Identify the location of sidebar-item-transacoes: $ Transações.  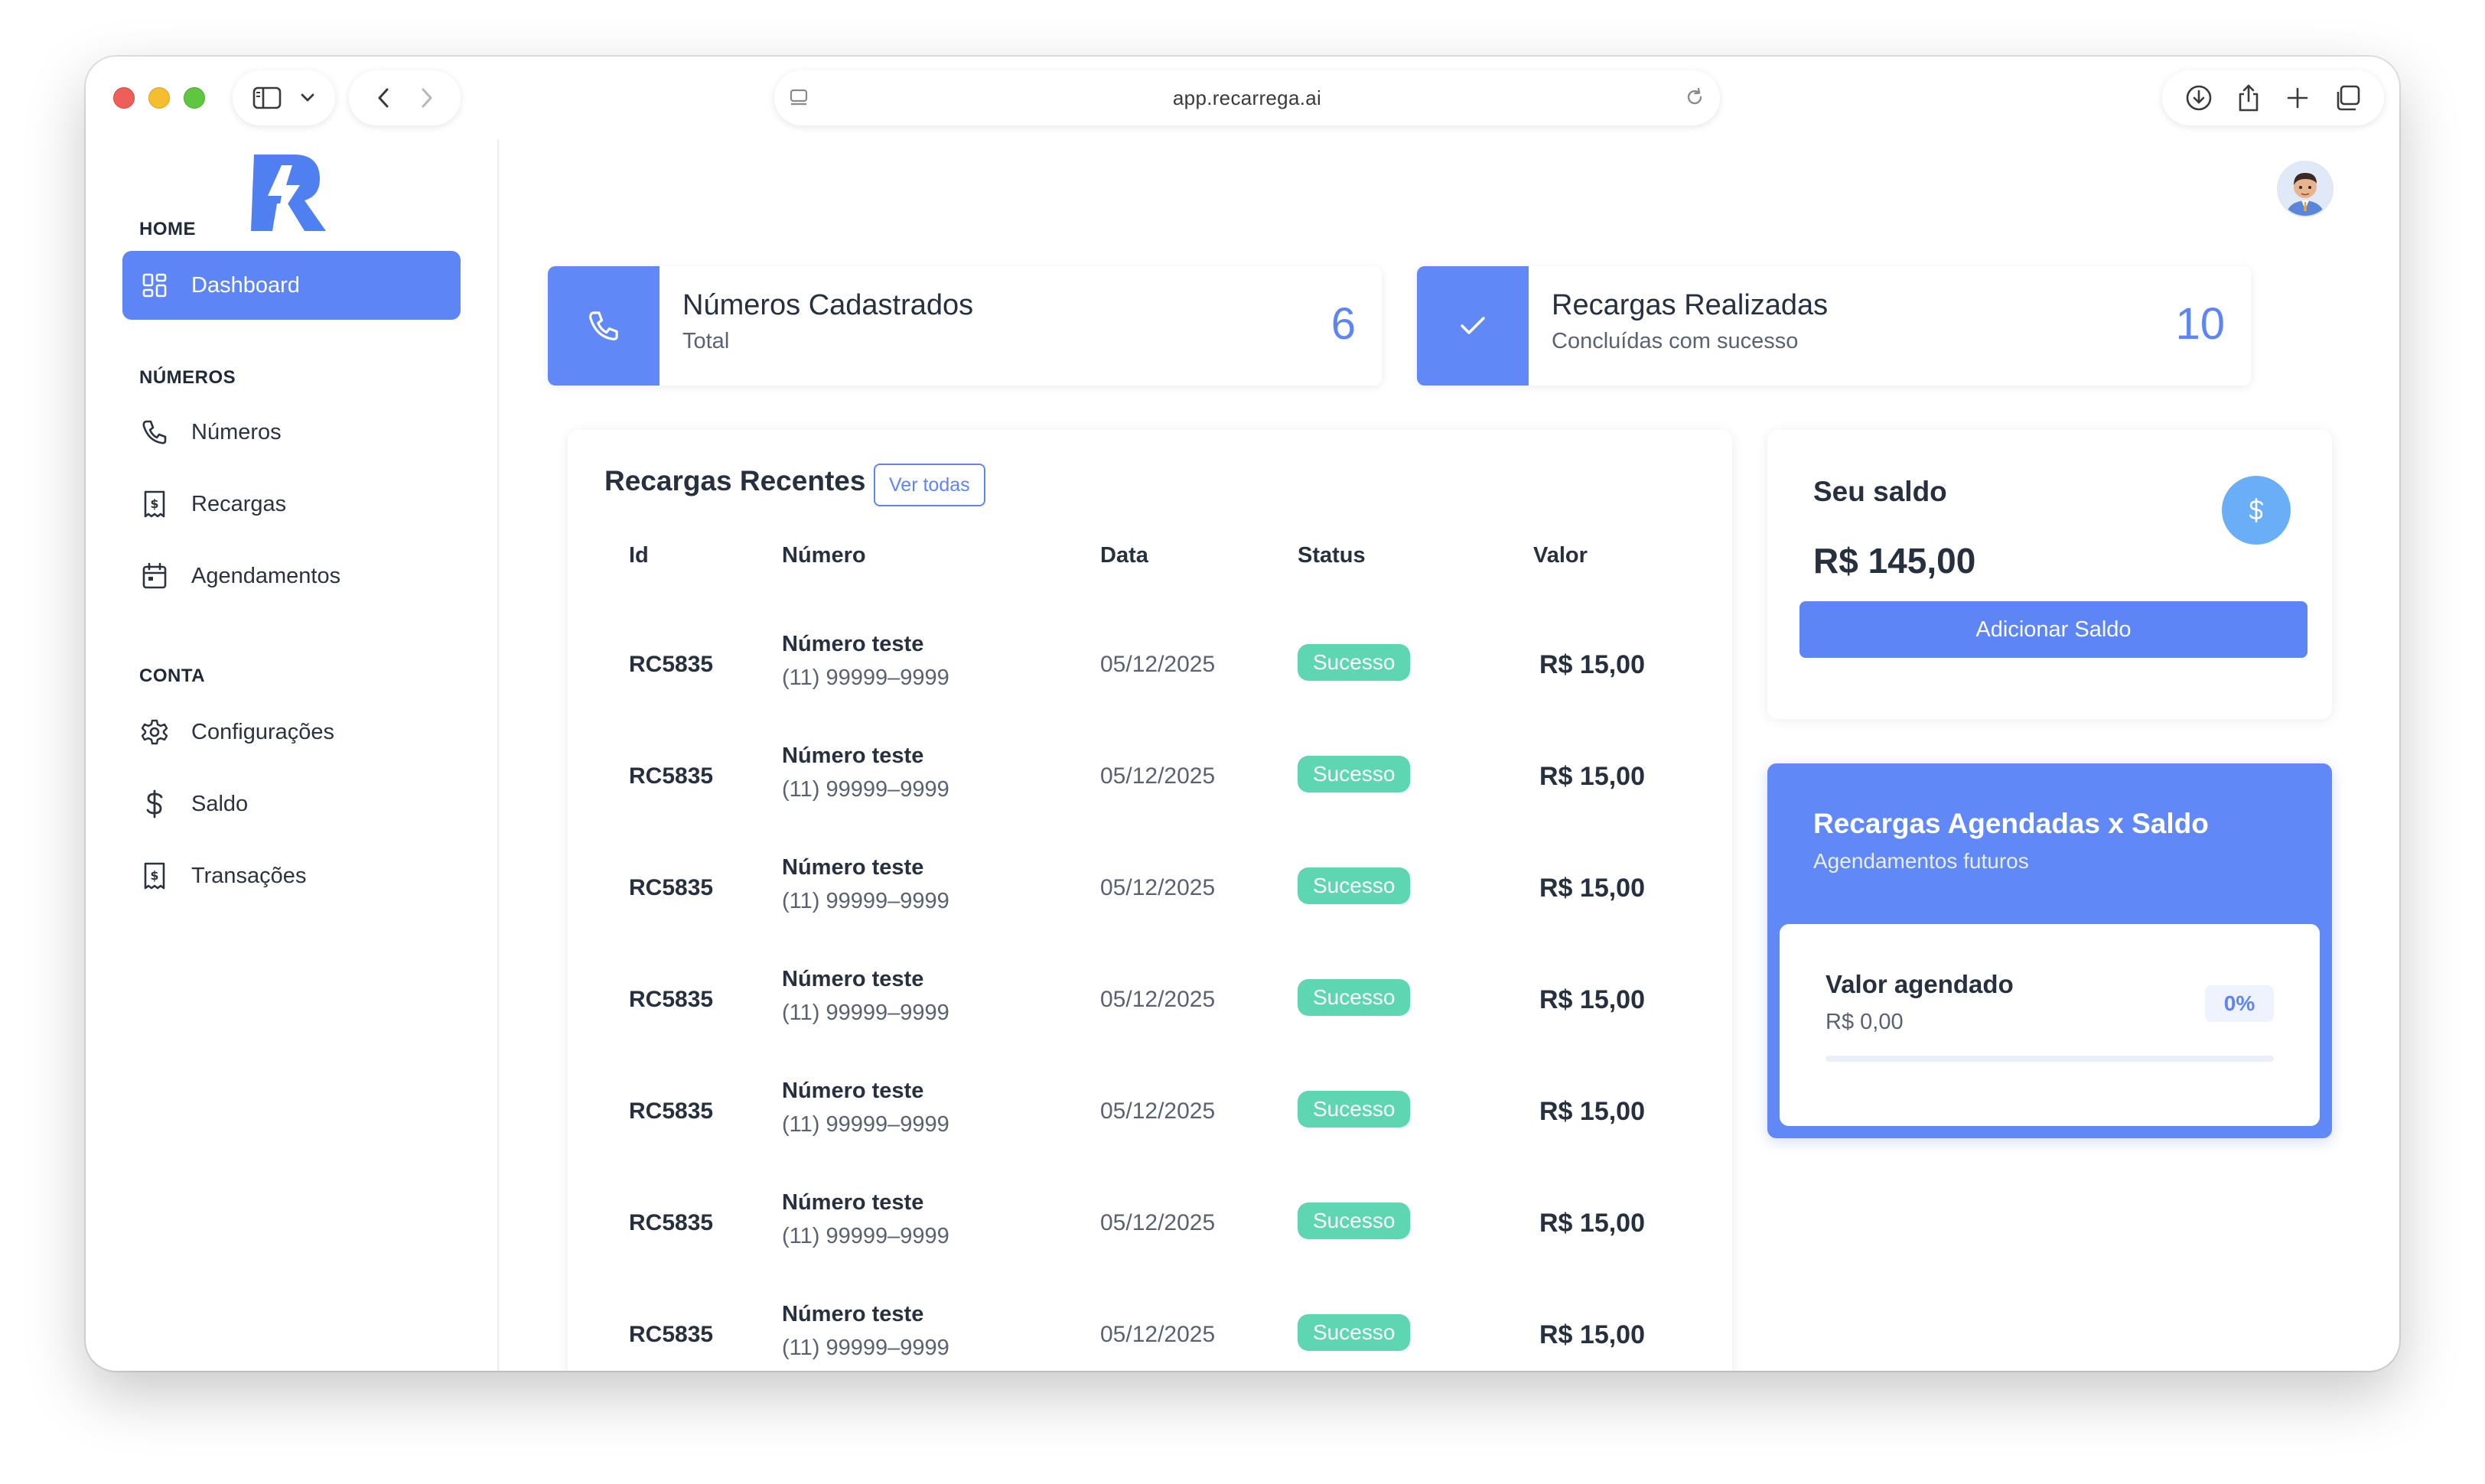
(291, 875).